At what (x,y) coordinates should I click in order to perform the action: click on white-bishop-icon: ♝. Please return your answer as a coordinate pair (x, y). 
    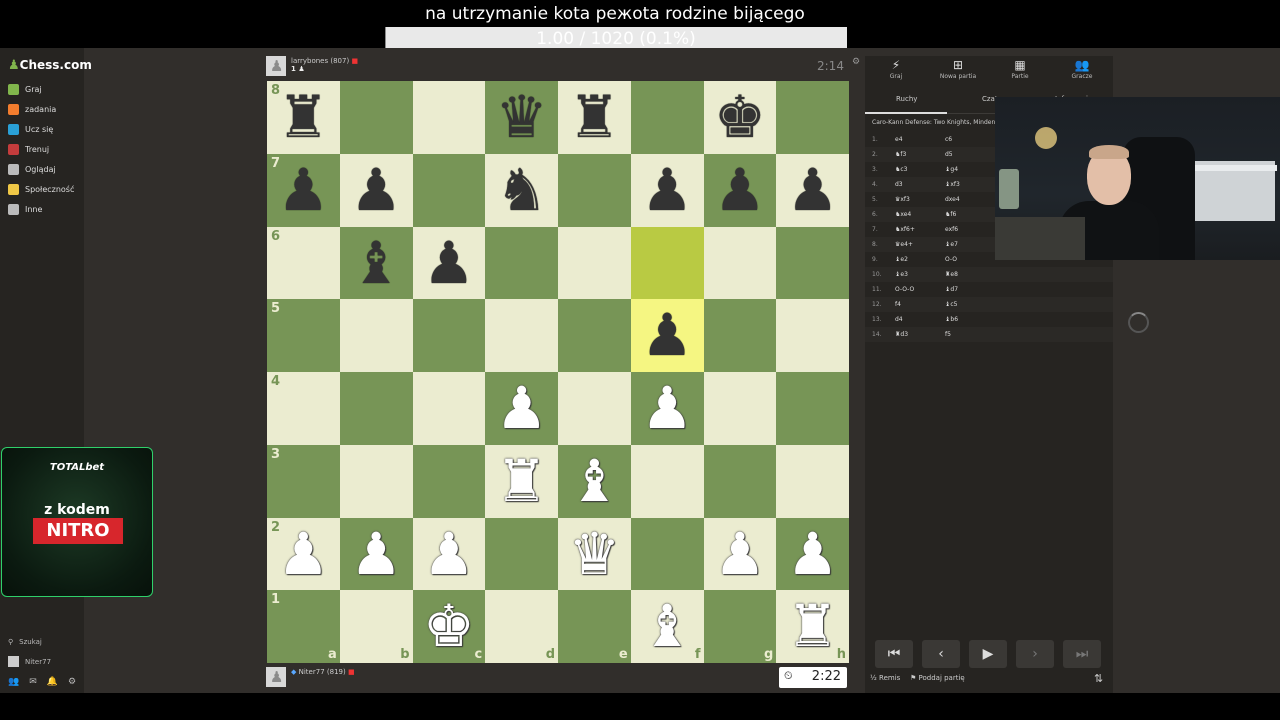
    Looking at the image, I should click on (667, 626).